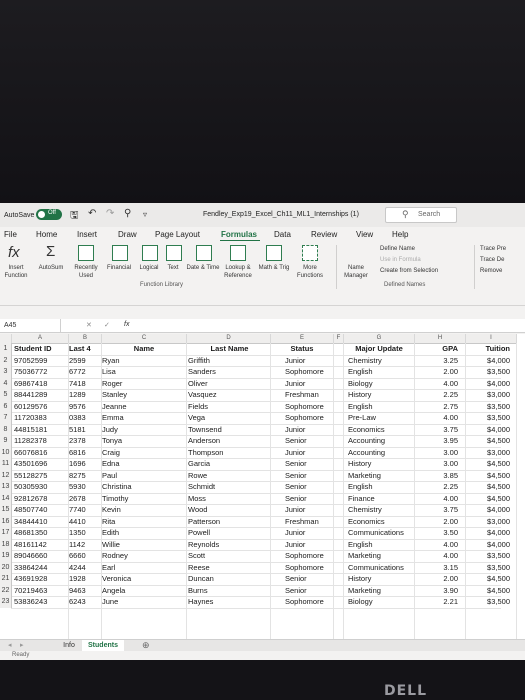 This screenshot has height=700, width=525. Describe the element at coordinates (436, 440) in the screenshot. I see `table-cell: 3.95` at that location.